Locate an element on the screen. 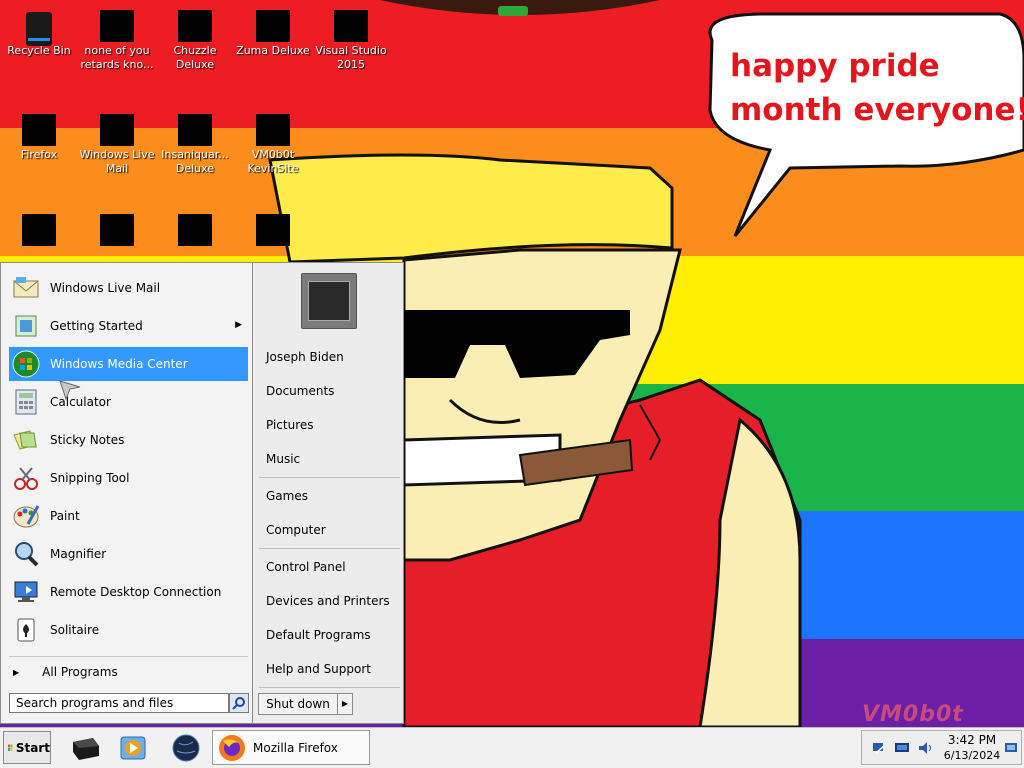  start-item-windows-live-mail: Windows Live Mail is located at coordinates (128, 288).